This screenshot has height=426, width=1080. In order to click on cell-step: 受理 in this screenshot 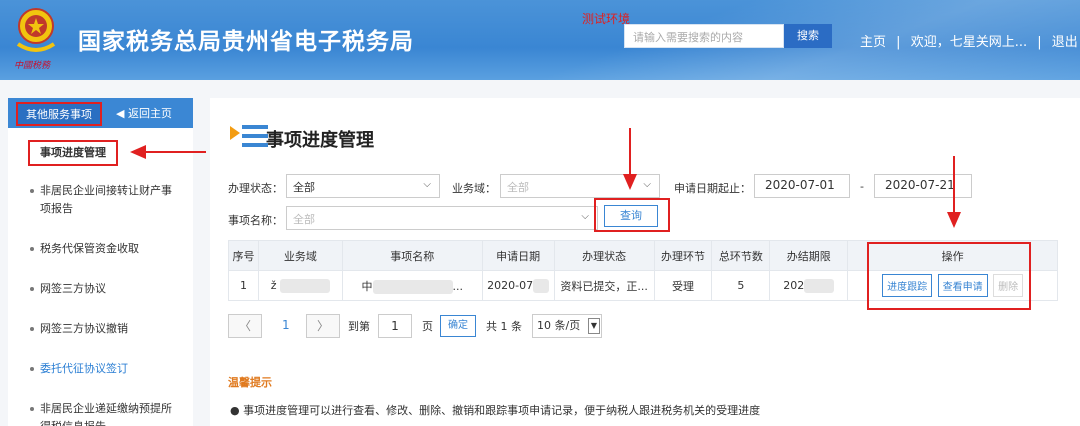, I will do `click(683, 285)`.